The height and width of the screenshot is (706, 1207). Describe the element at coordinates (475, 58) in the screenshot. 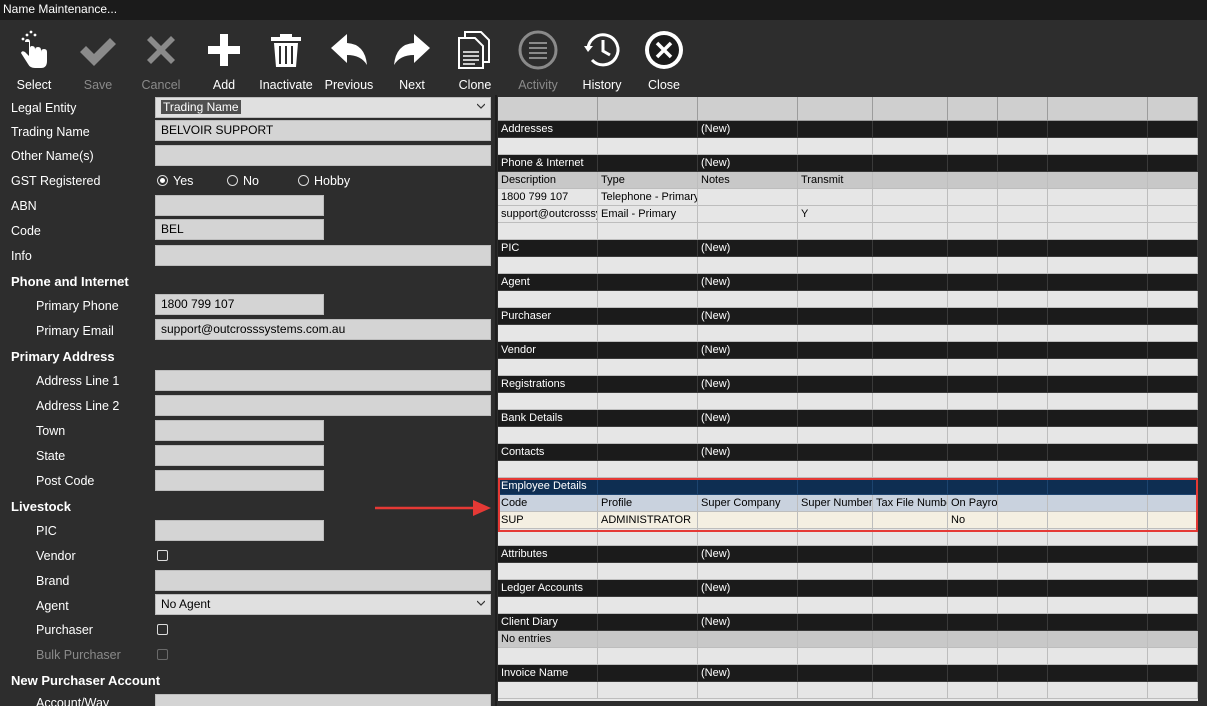

I see `clone-button: Clone` at that location.